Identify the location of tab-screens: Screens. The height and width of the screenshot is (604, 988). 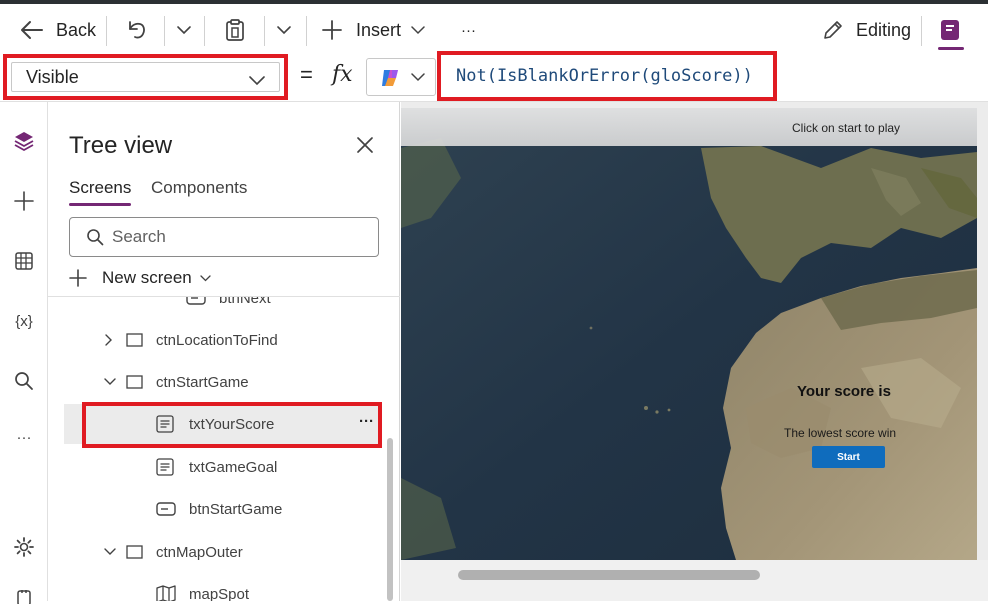
(100, 188).